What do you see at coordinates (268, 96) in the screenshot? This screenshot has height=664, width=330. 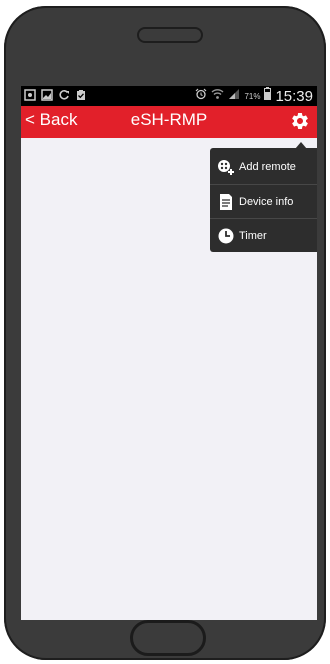 I see `battery-icon` at bounding box center [268, 96].